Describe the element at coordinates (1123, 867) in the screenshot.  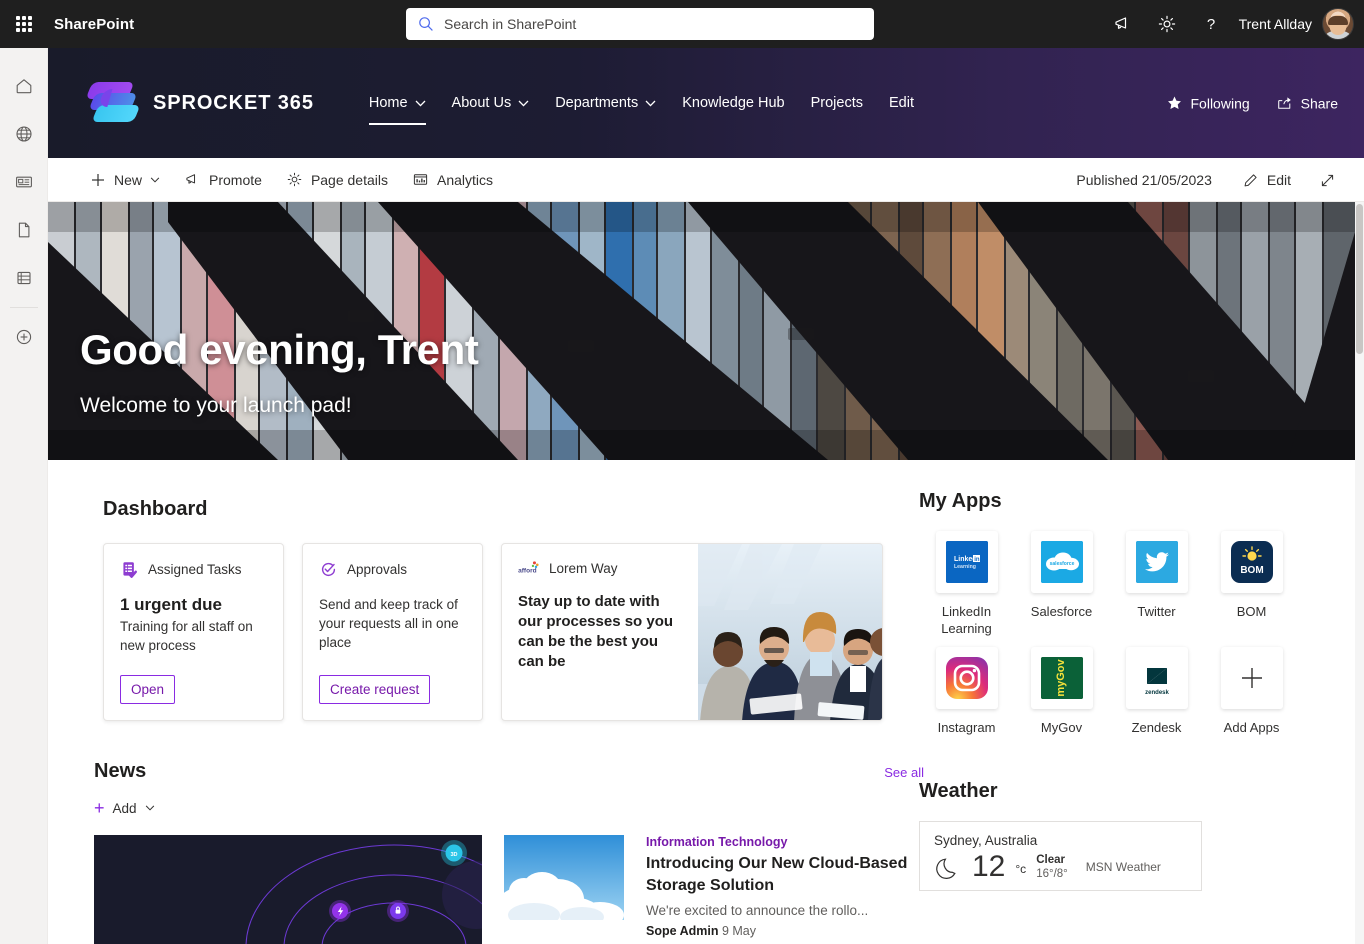
I see `weather-source: MSN Weather` at that location.